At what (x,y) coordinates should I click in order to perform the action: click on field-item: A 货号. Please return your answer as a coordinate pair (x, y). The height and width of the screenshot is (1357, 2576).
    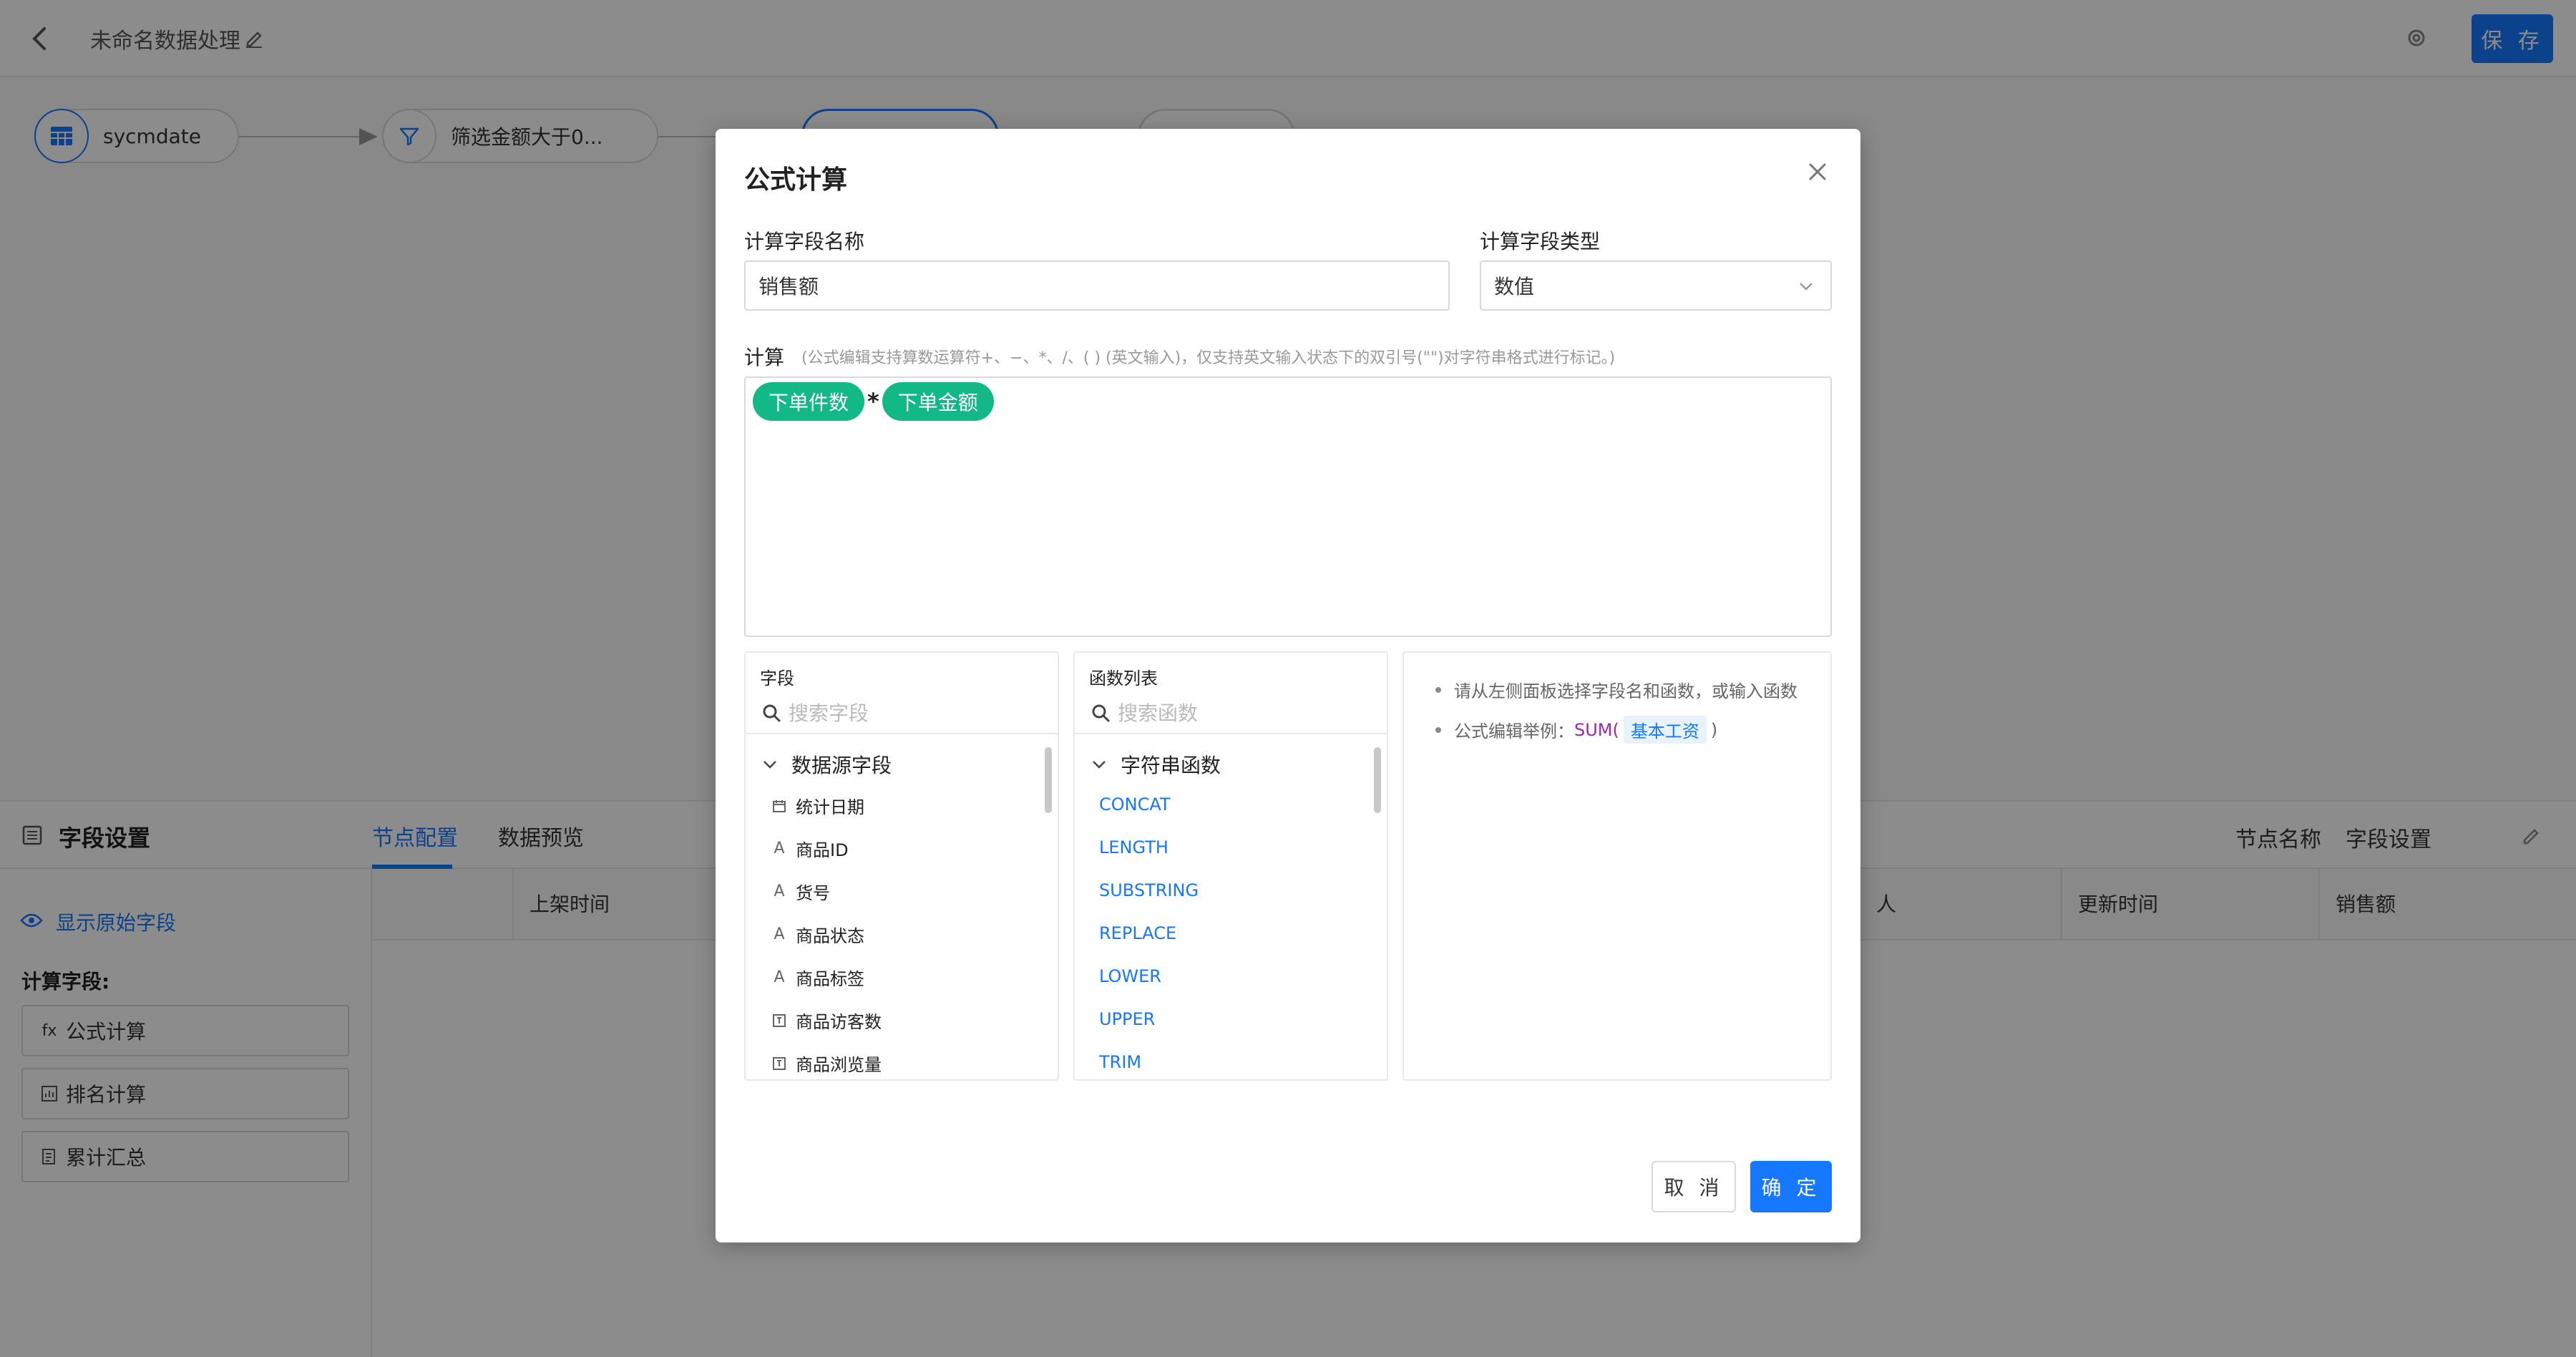
    Looking at the image, I should click on (800, 891).